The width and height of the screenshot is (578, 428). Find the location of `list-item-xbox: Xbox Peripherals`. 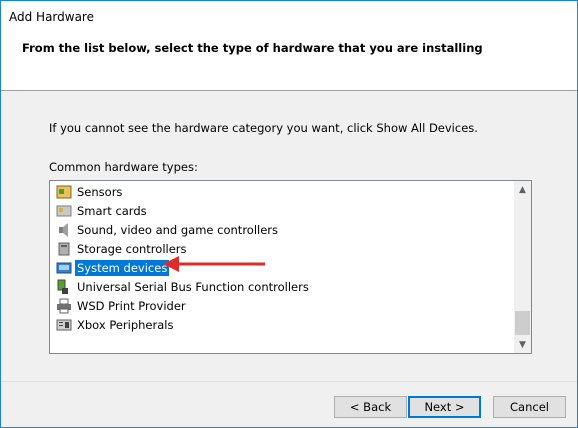

list-item-xbox: Xbox Peripherals is located at coordinates (115, 324).